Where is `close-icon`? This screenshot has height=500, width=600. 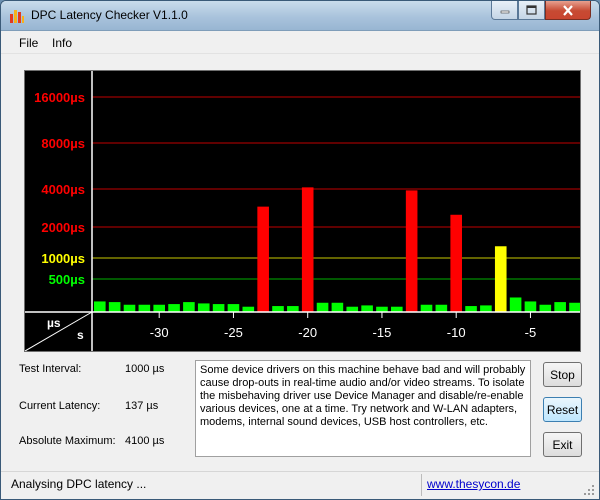
close-icon is located at coordinates (568, 10).